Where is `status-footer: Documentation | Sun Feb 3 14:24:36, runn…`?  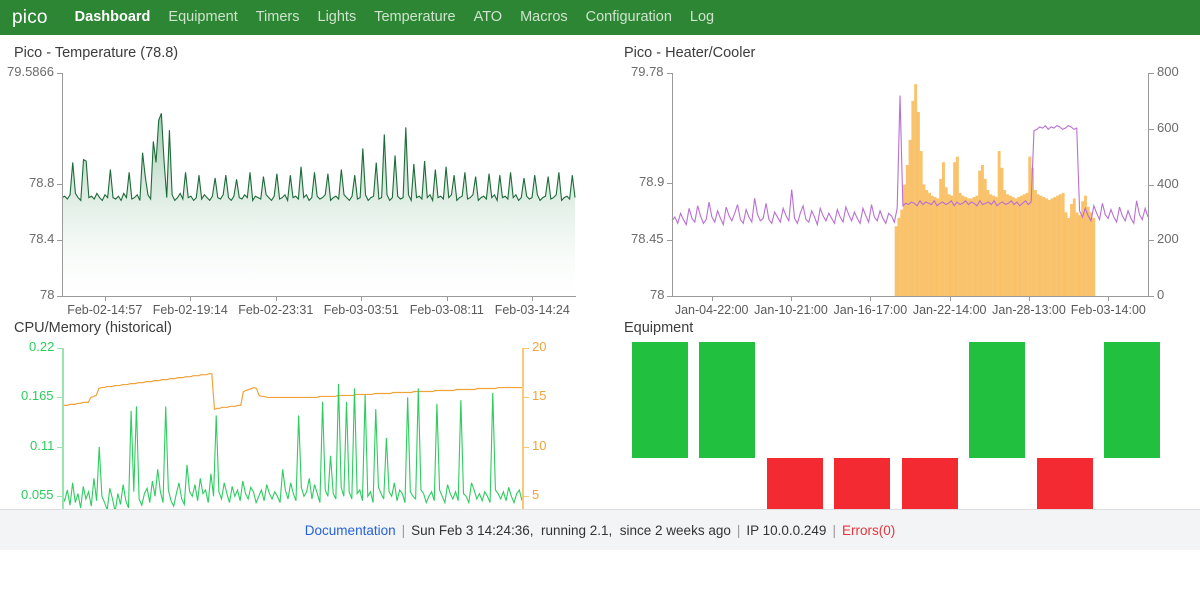 status-footer: Documentation | Sun Feb 3 14:24:36, runn… is located at coordinates (600, 529).